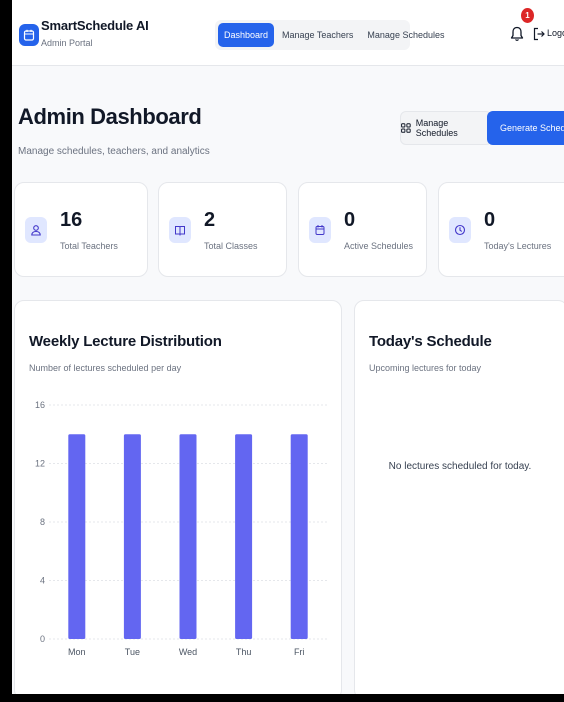 The height and width of the screenshot is (702, 564). I want to click on brand-title: SmartSchedule AI, so click(95, 25).